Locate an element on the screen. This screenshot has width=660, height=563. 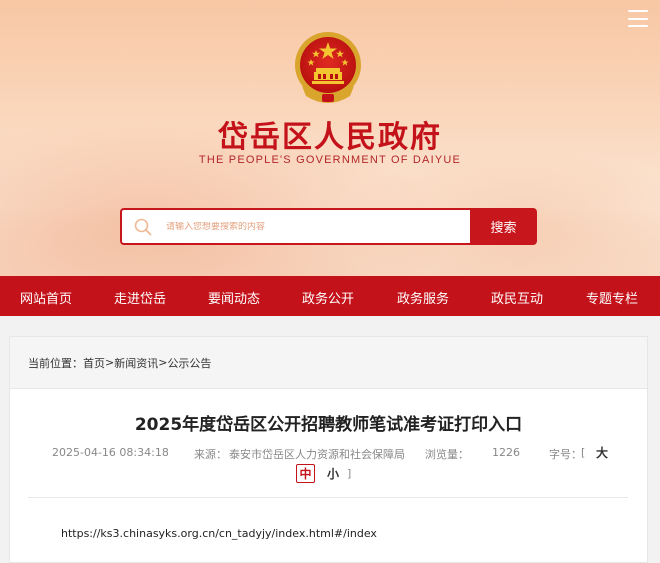
breadcrumb-home: 首页 is located at coordinates (94, 363).